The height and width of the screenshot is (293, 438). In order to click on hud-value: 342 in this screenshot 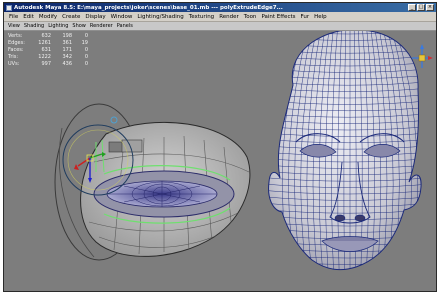, I will do `click(67, 57)`.